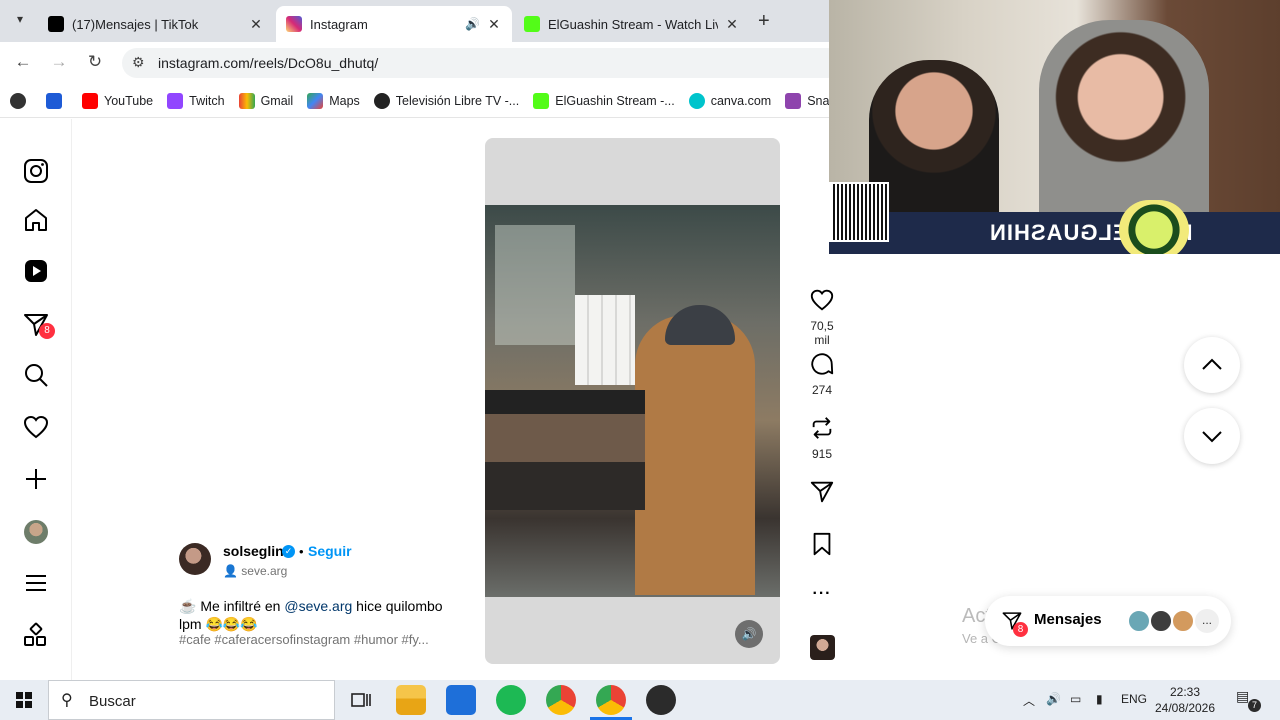 This screenshot has width=1280, height=720. I want to click on search-placeholder: Buscar, so click(112, 701).